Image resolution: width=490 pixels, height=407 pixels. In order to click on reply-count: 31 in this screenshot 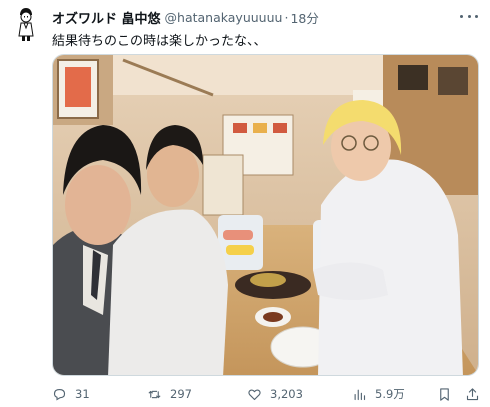, I will do `click(82, 394)`.